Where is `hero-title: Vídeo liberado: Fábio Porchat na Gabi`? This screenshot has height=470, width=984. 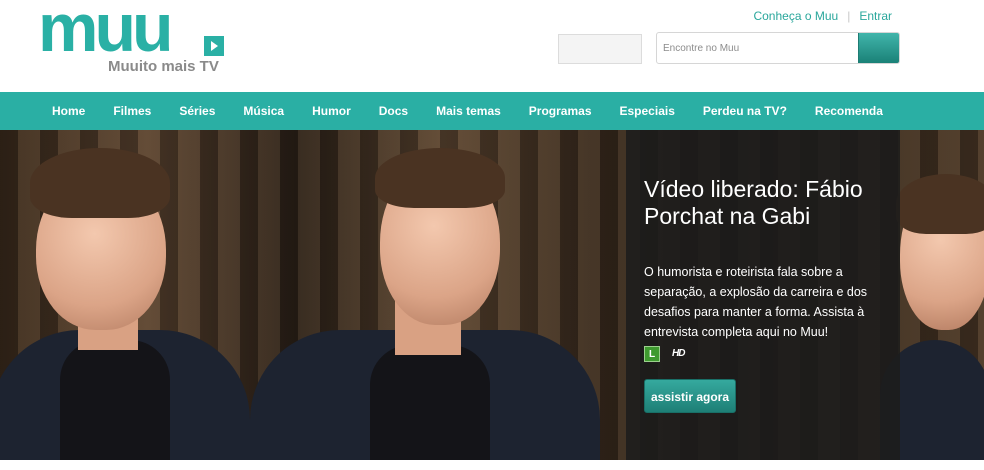 hero-title: Vídeo liberado: Fábio Porchat na Gabi is located at coordinates (764, 203).